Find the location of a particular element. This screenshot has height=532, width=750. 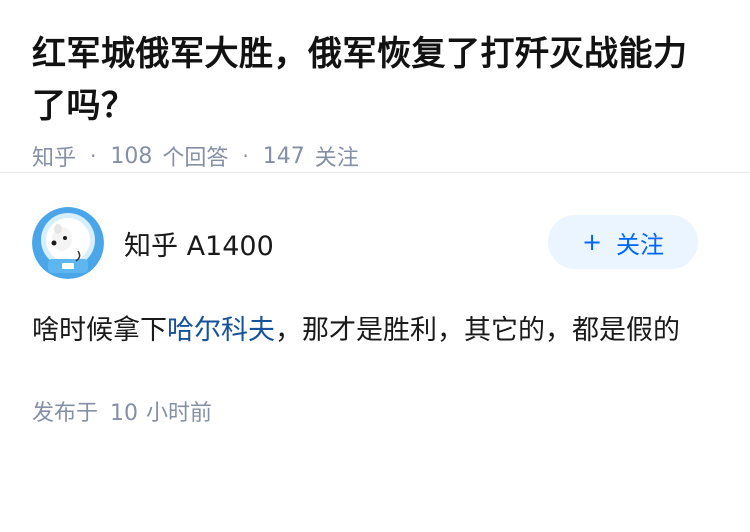

question-meta: 知乎 · 108 个回答 · 147 关注 is located at coordinates (375, 156).